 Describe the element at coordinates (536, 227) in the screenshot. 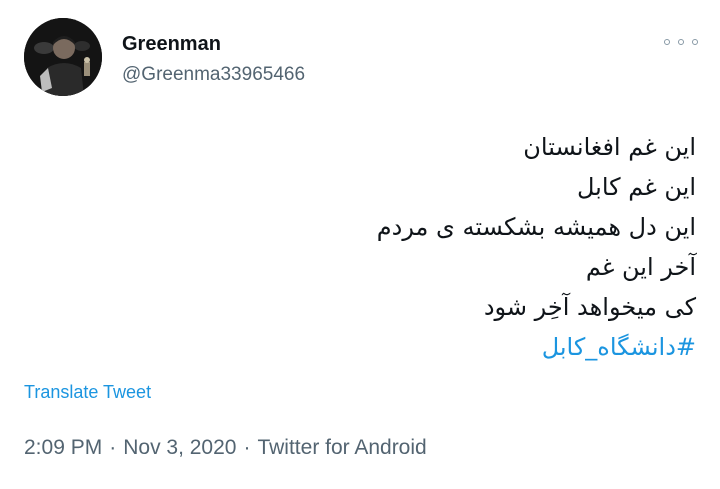

I see `tweet-line: این دل همیشه بشکسته ی مردم` at that location.